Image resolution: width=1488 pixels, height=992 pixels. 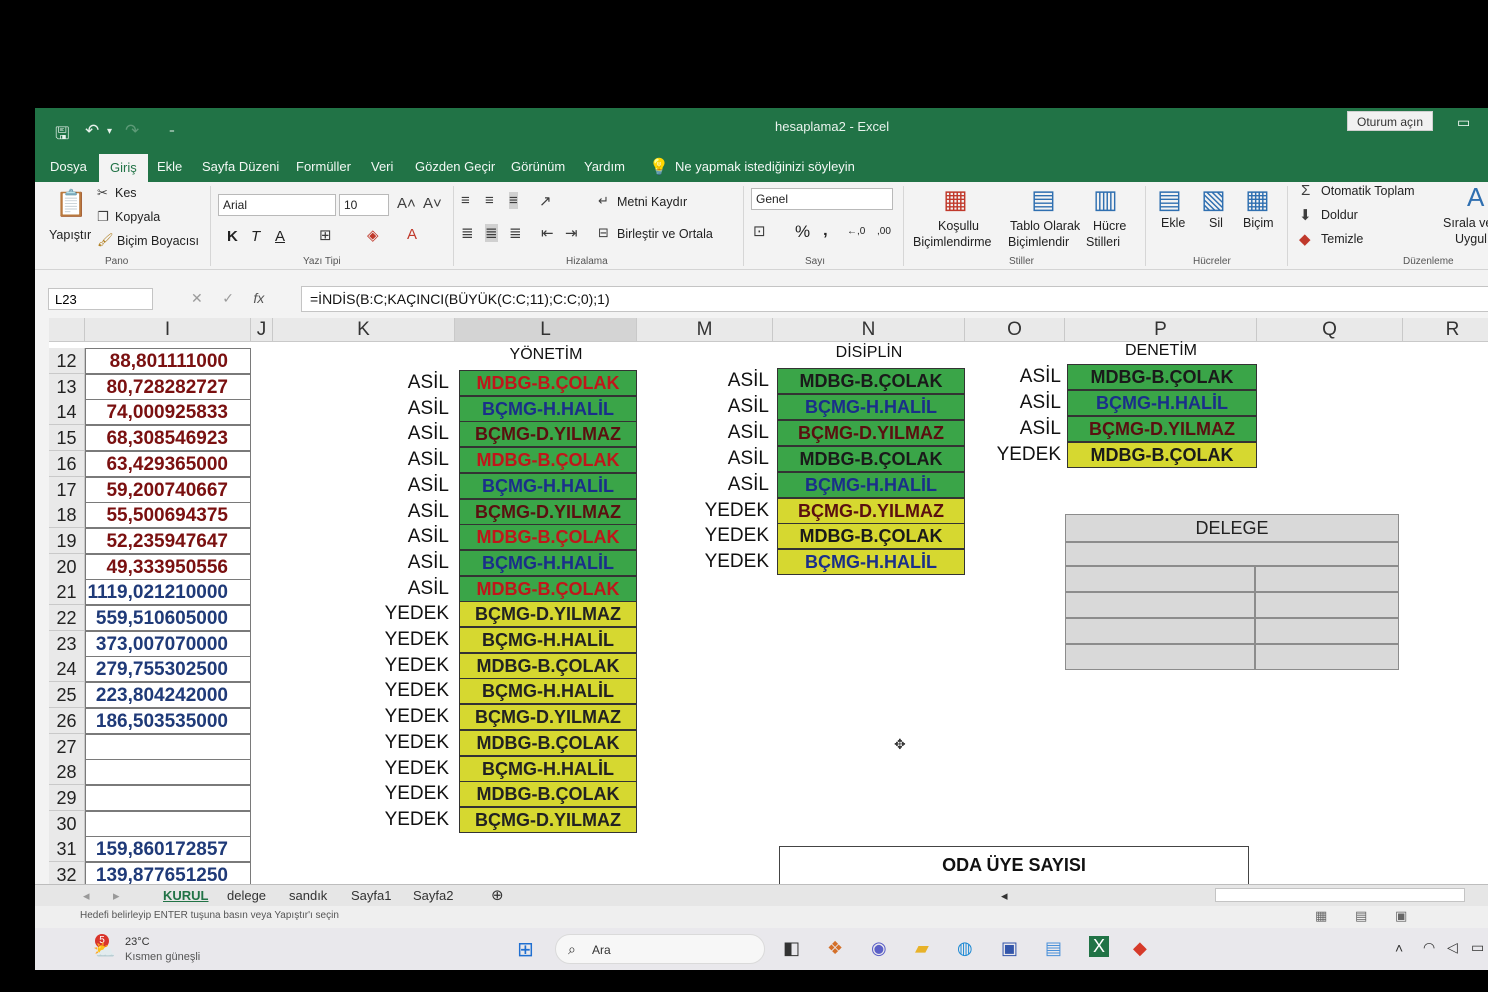 What do you see at coordinates (1014, 865) in the screenshot?
I see `oda-uye-sayisi-cell: ODA ÜYE SAYISI` at bounding box center [1014, 865].